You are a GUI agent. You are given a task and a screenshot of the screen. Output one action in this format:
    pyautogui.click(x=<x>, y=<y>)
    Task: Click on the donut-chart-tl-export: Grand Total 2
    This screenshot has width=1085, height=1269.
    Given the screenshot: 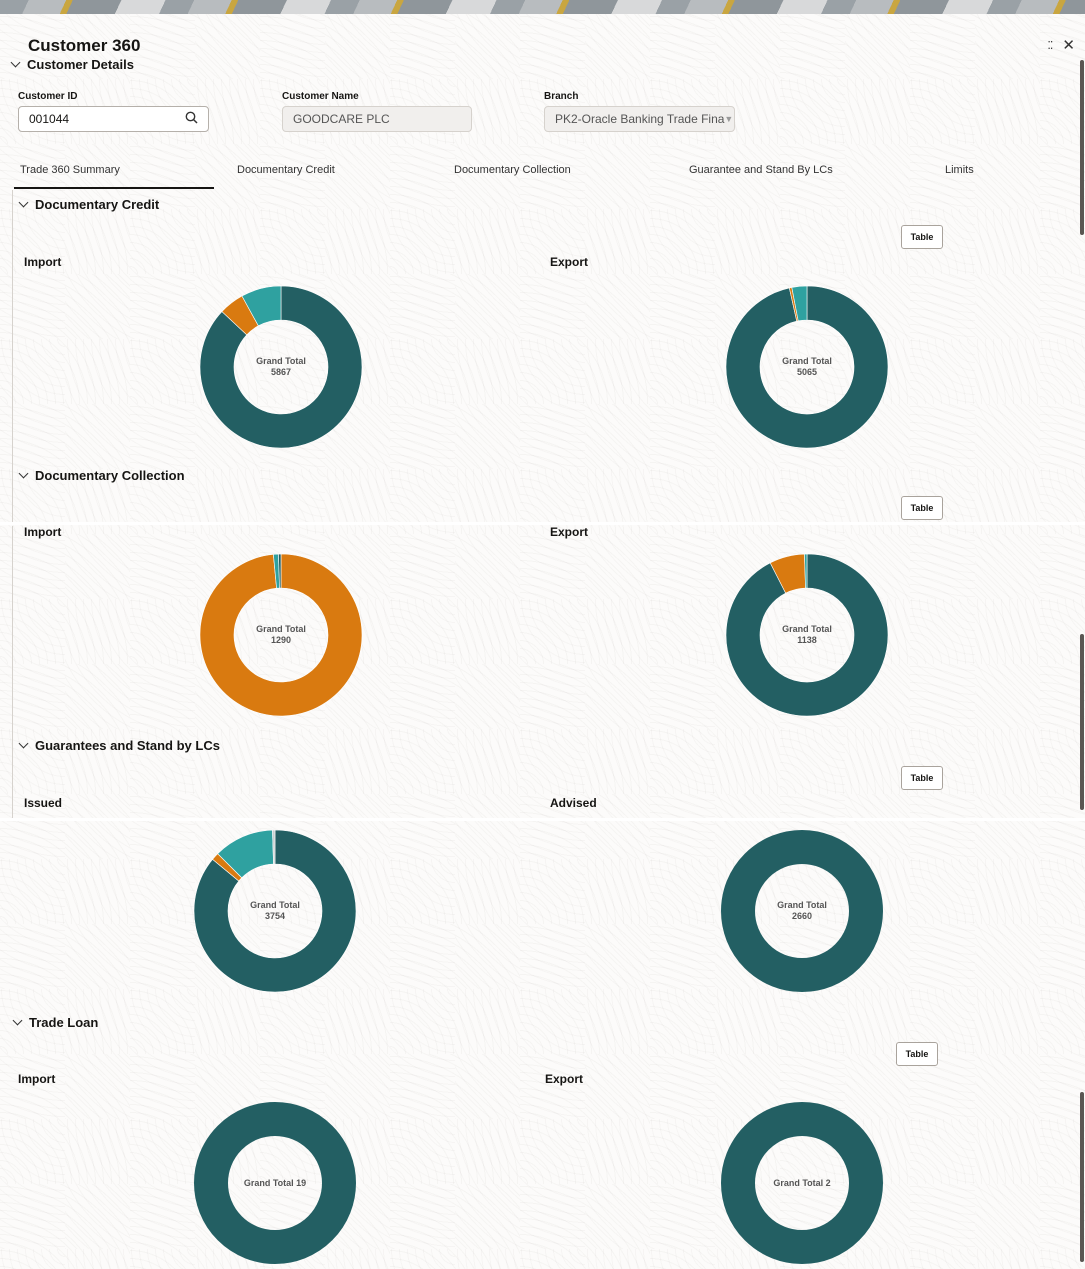 What is the action you would take?
    pyautogui.click(x=802, y=1183)
    